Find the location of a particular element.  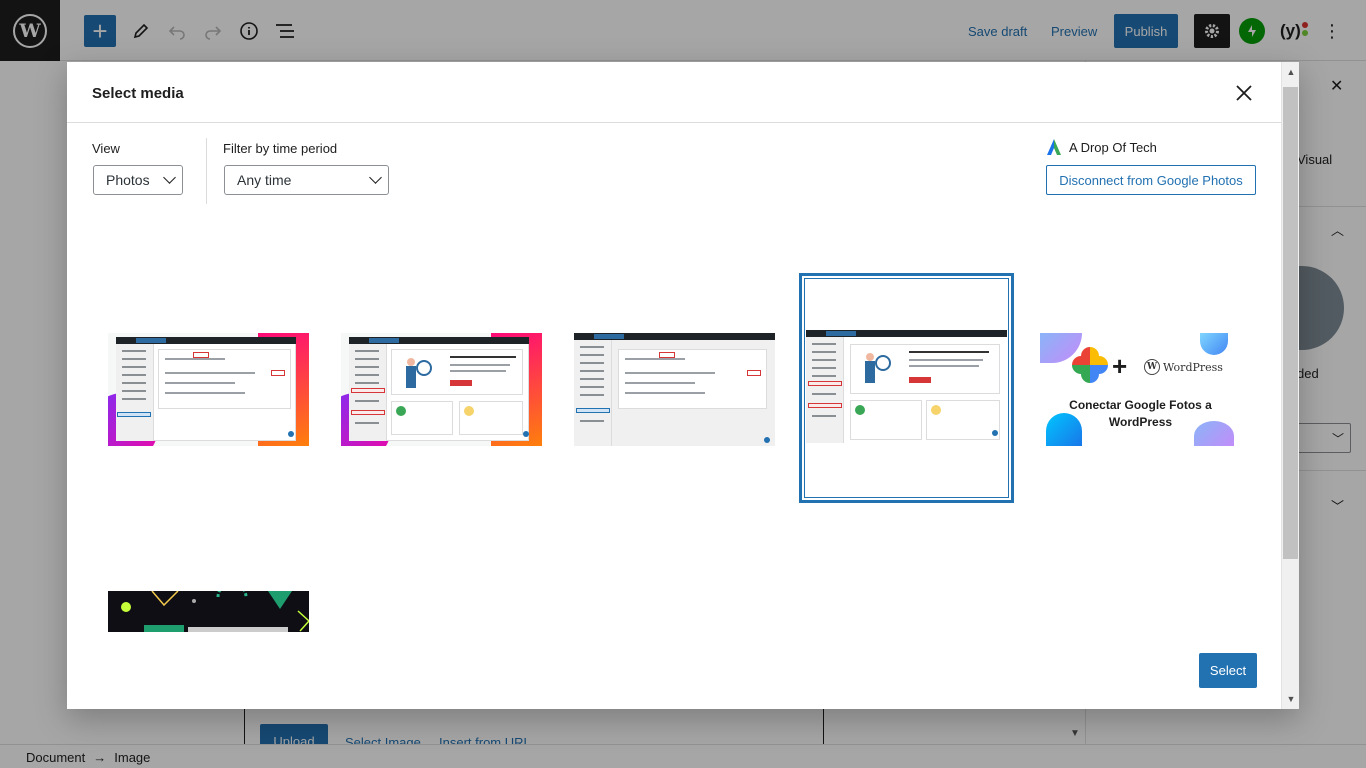

filter-period-label: Filter by time period is located at coordinates (280, 148).